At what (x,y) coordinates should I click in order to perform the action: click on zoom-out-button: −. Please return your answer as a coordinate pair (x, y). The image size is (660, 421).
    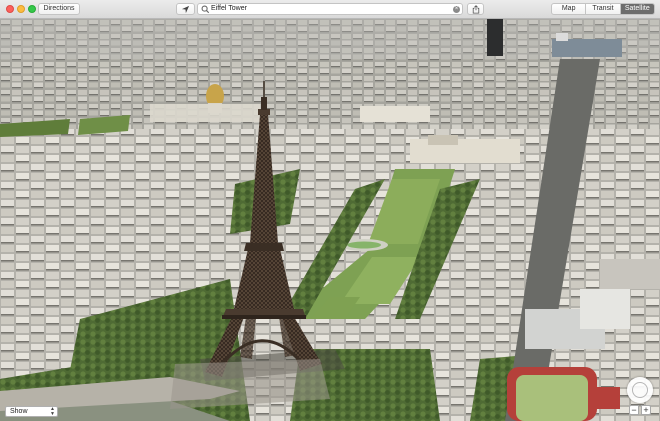
    Looking at the image, I should click on (634, 410).